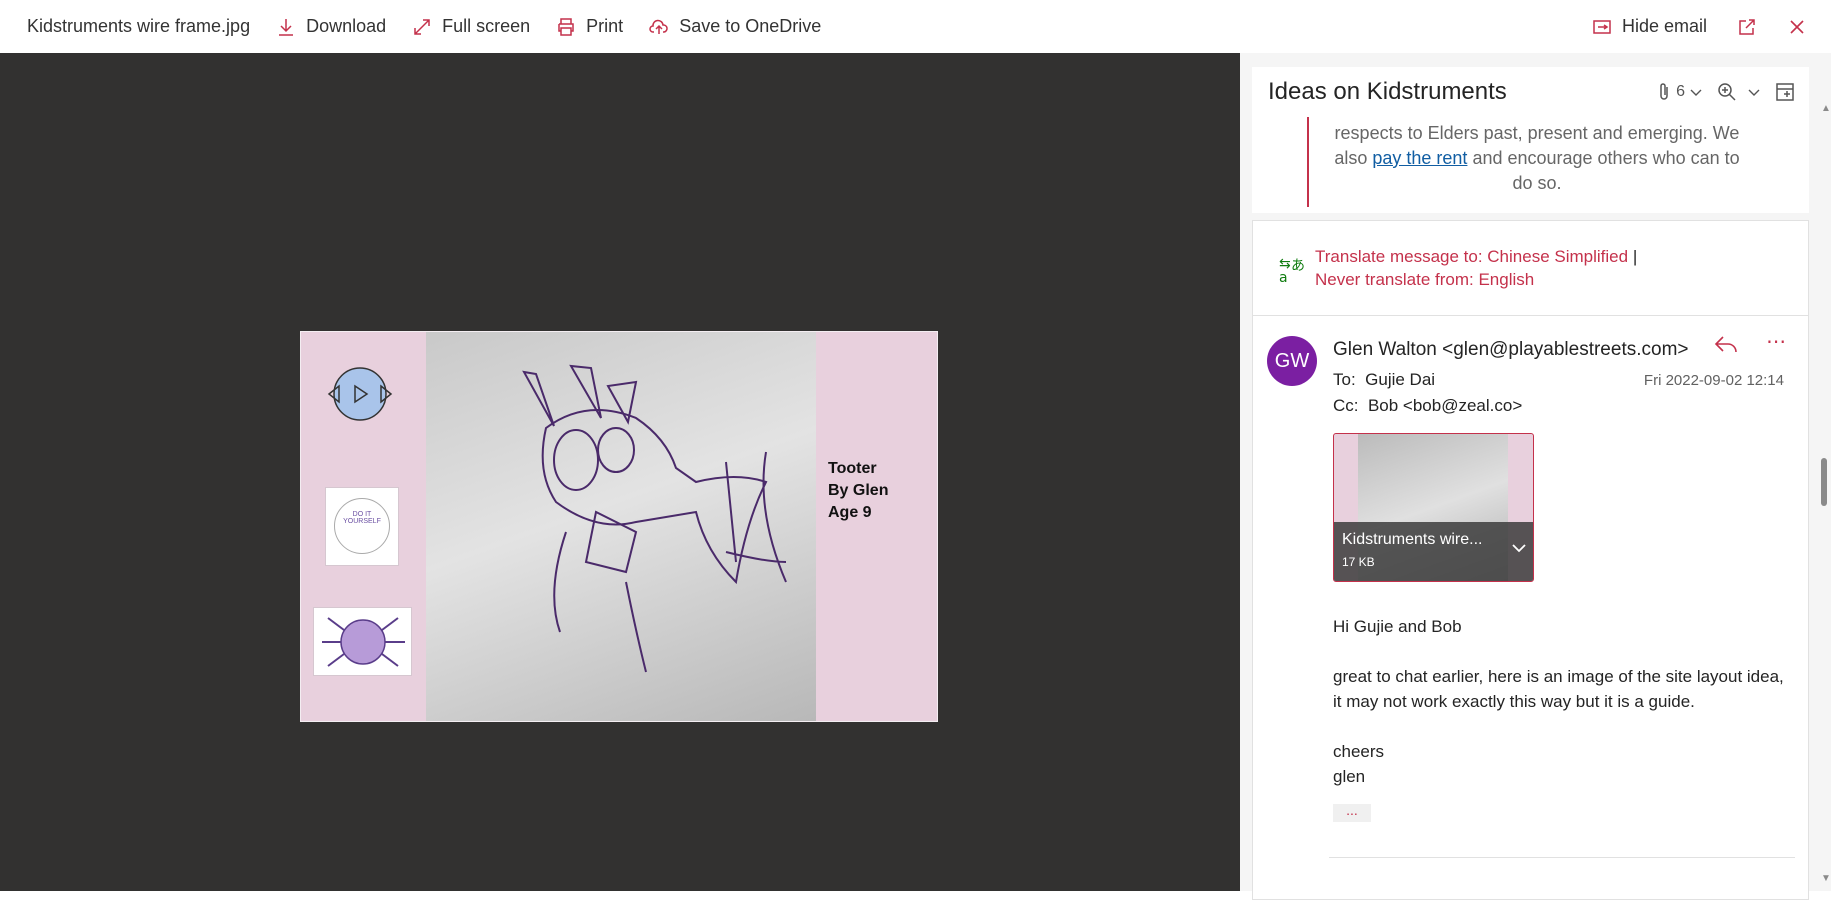 This screenshot has width=1831, height=900. I want to click on hide-panel-icon, so click(1602, 26).